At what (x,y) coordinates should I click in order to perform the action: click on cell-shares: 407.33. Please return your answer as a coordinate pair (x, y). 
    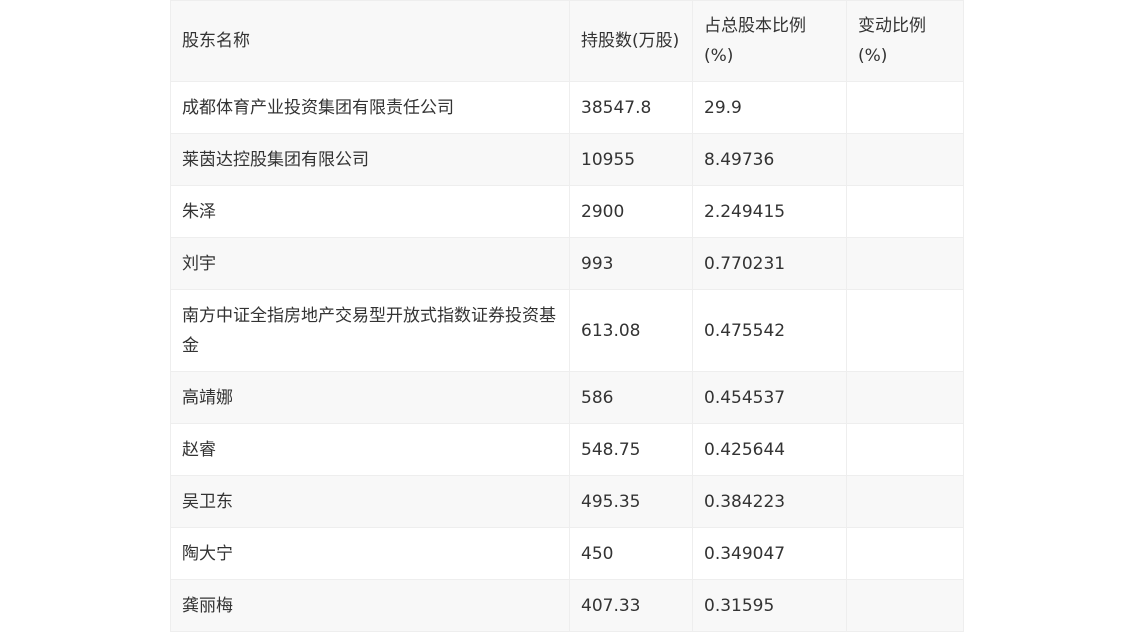
    Looking at the image, I should click on (631, 605).